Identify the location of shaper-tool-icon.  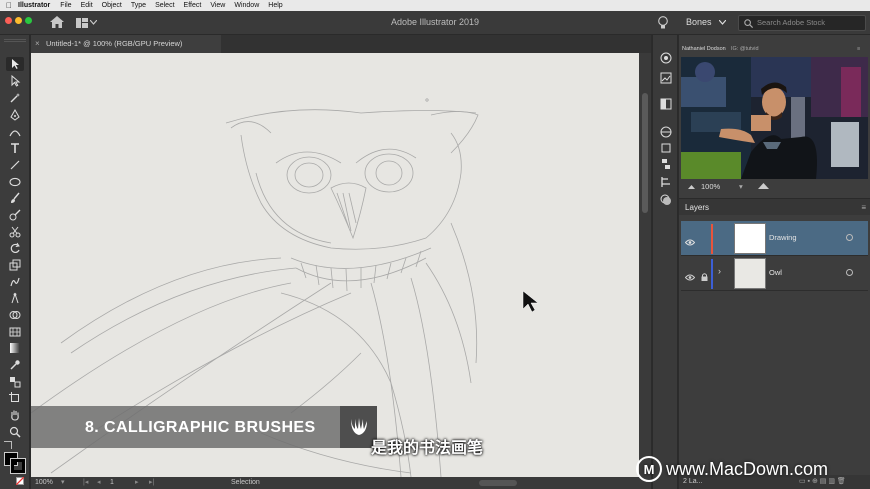
(15, 215).